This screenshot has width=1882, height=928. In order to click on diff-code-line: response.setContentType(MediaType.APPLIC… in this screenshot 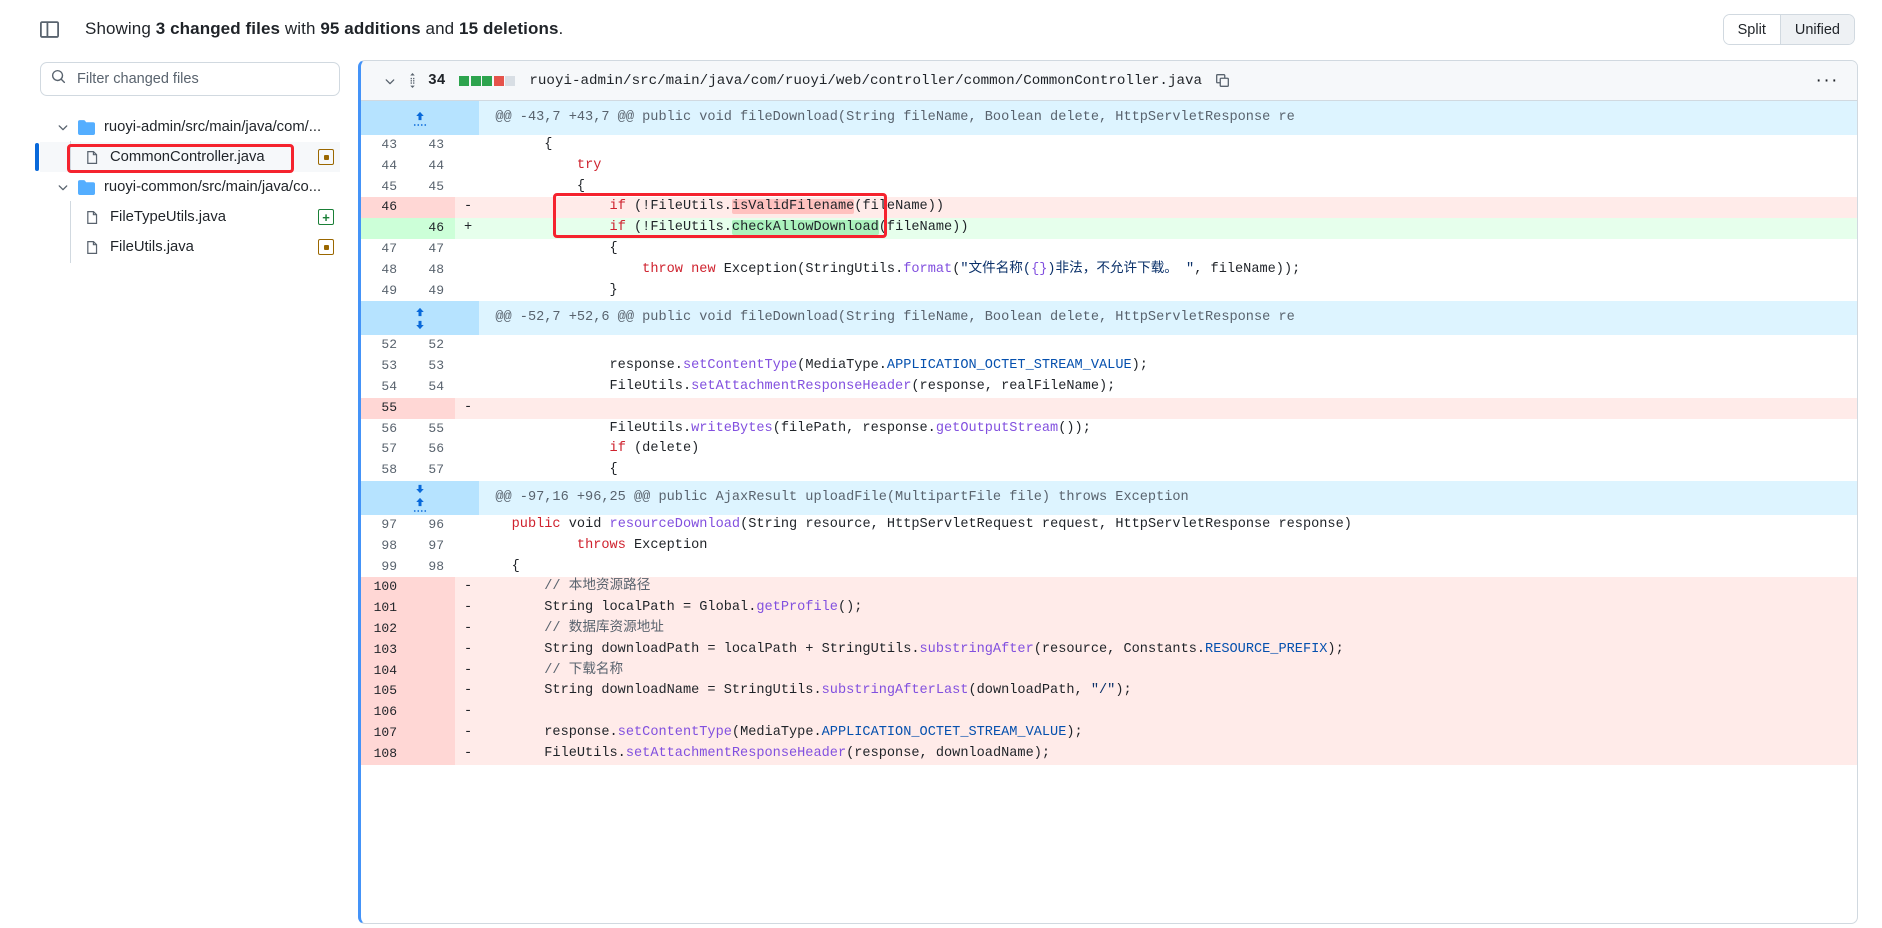, I will do `click(1168, 733)`.